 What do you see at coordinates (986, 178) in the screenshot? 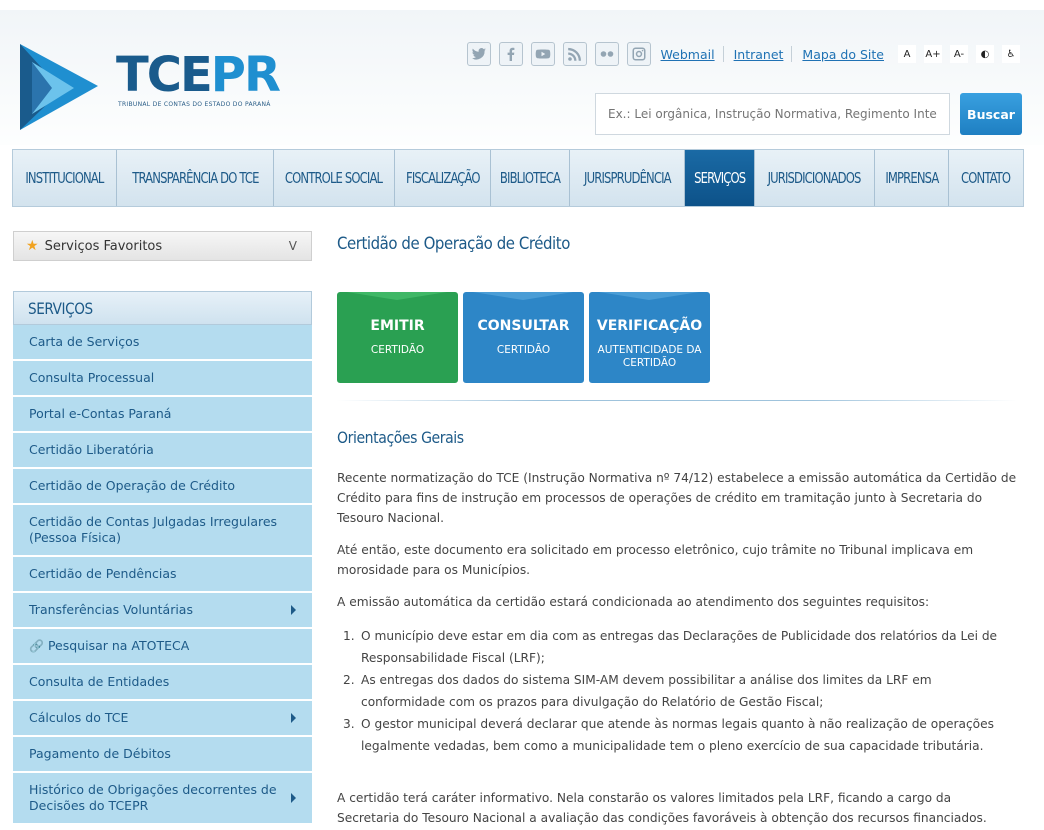
I see `nav-item-contato: CONTATO` at bounding box center [986, 178].